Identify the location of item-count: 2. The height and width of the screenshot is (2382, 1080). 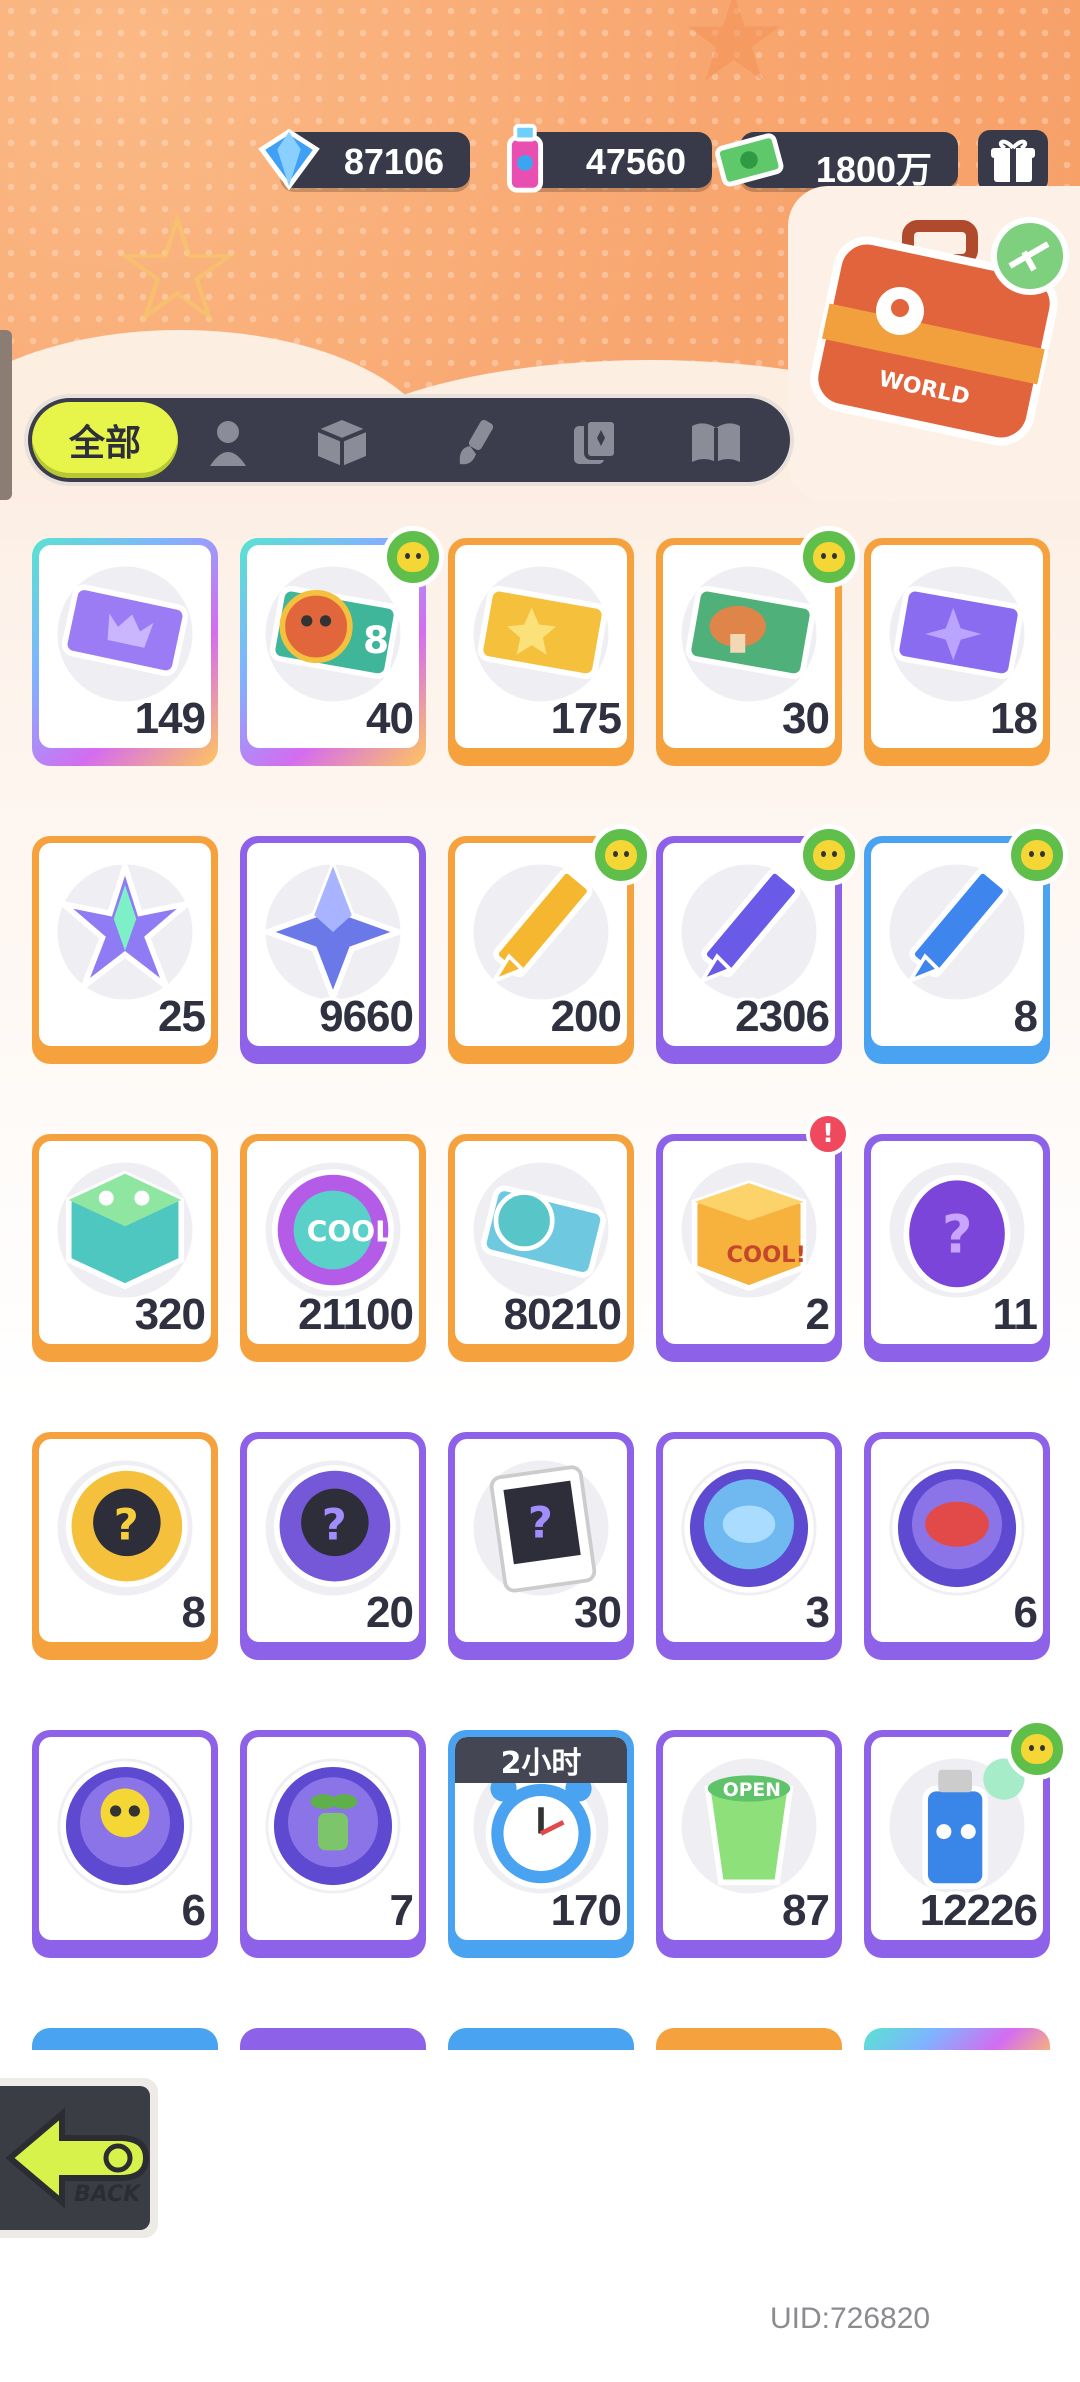
(818, 1314).